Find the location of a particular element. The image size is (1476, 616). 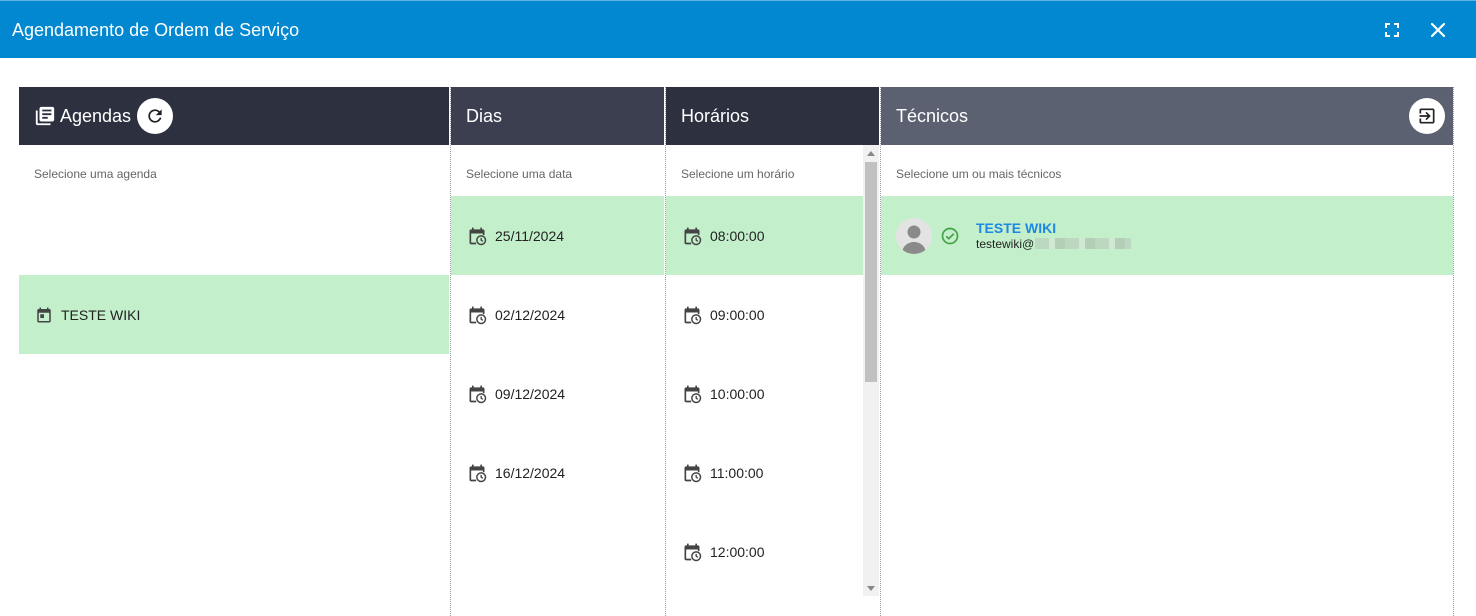

time-item: 08:00:00 is located at coordinates (764, 235).